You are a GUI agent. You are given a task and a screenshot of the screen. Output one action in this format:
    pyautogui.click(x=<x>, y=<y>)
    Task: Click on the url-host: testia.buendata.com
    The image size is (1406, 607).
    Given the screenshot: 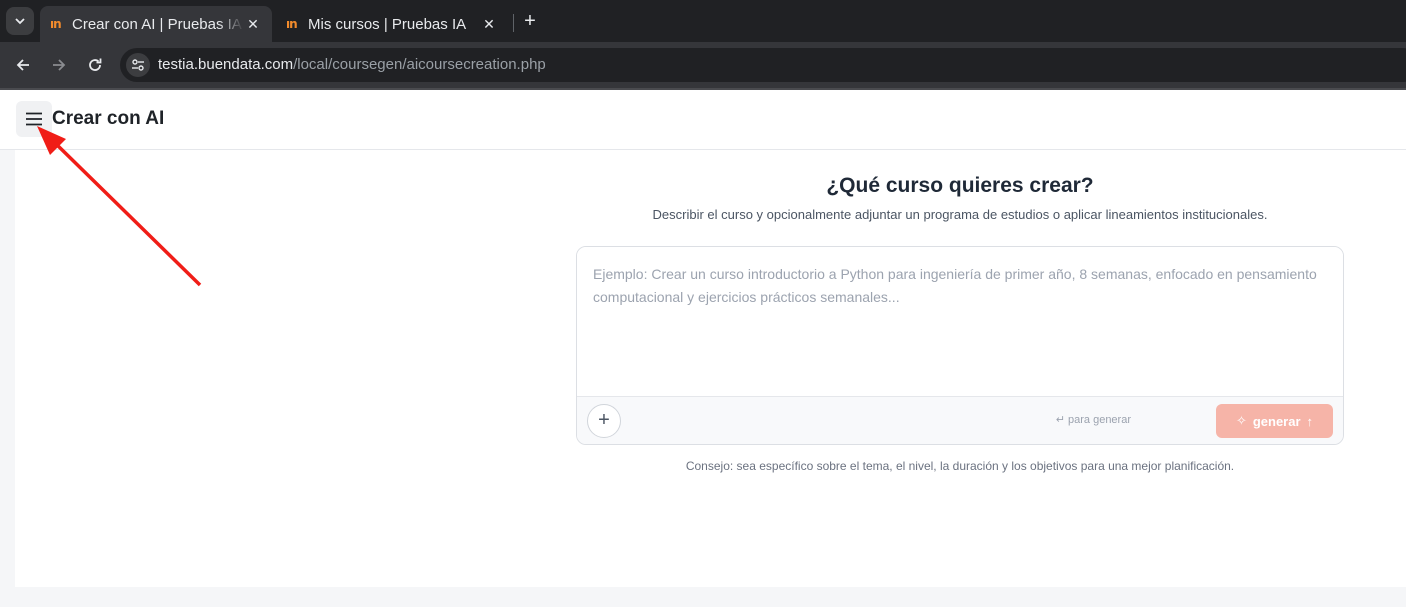 What is the action you would take?
    pyautogui.click(x=226, y=64)
    